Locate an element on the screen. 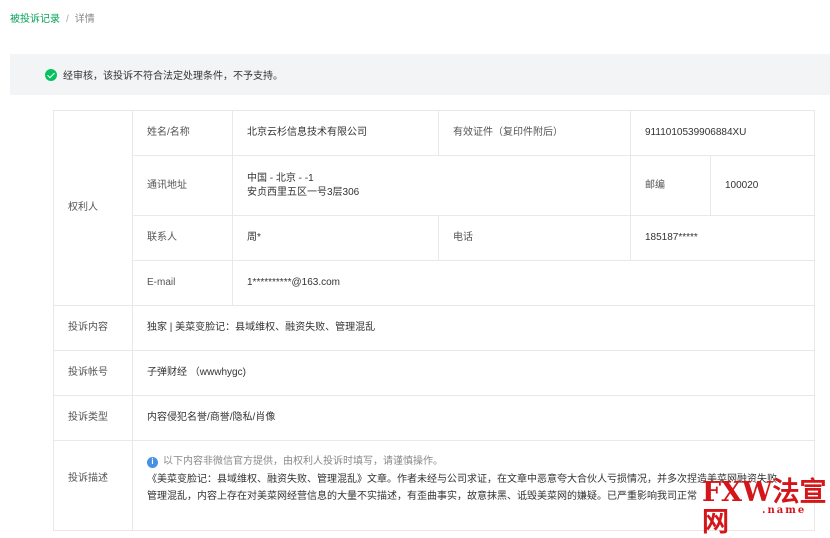 The height and width of the screenshot is (538, 830). complaint-account-value: 子弹财经 （wwwhygc) is located at coordinates (474, 373).